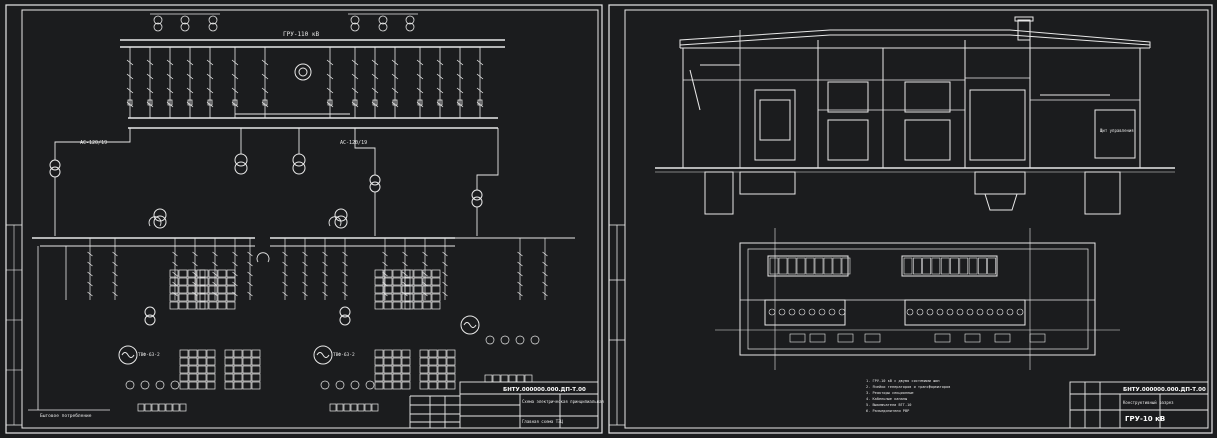 The image size is (1217, 438). I want to click on stamp-sub-left: Главная схема ТЭЦ, so click(543, 421).